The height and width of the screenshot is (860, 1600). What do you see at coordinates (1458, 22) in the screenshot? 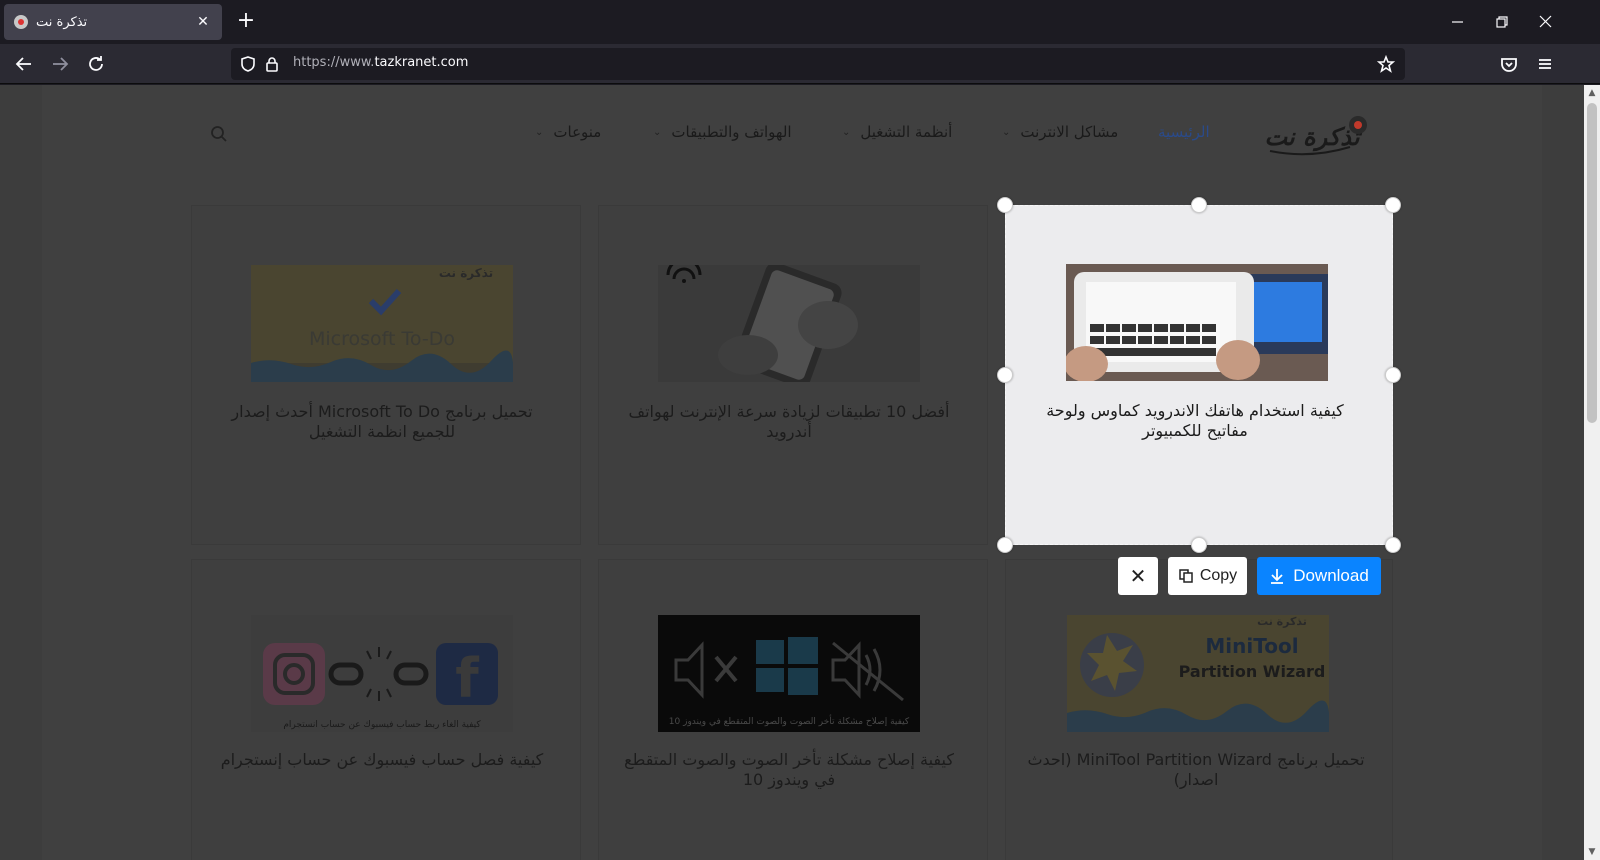
I see `minimize-icon` at bounding box center [1458, 22].